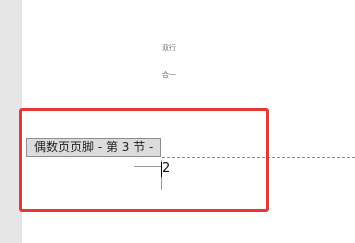 This screenshot has width=355, height=243. I want to click on combine-text-line-1: 双行, so click(169, 48).